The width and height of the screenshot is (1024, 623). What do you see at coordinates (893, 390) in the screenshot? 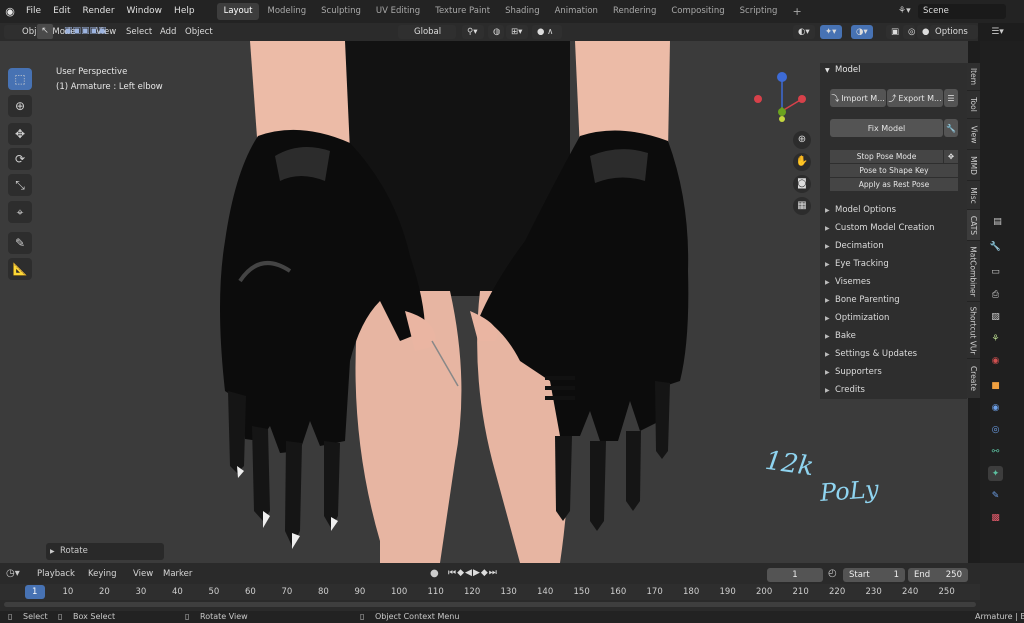
I see `section-credits: ▶ Credits` at bounding box center [893, 390].